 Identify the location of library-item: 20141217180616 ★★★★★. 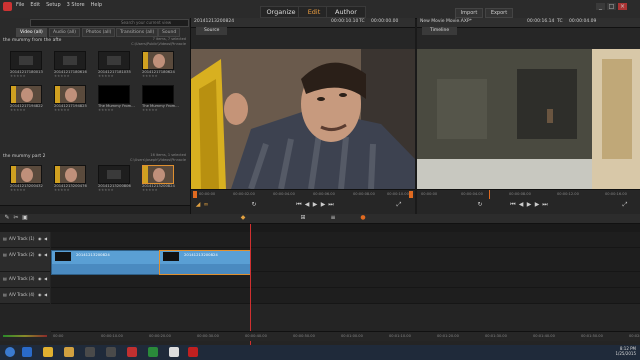
(70, 64).